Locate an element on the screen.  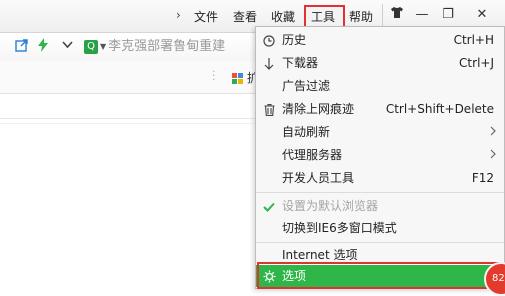
menu-item-developer-tools: 开发人员工具 F12 is located at coordinates (380, 178).